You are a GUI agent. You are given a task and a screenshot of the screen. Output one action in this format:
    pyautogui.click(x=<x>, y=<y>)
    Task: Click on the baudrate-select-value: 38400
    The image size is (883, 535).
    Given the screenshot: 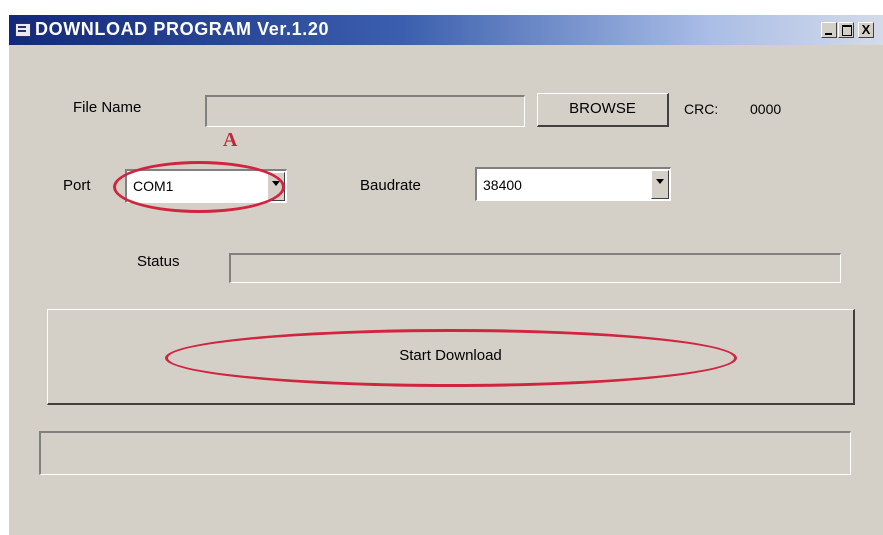 What is the action you would take?
    pyautogui.click(x=502, y=185)
    